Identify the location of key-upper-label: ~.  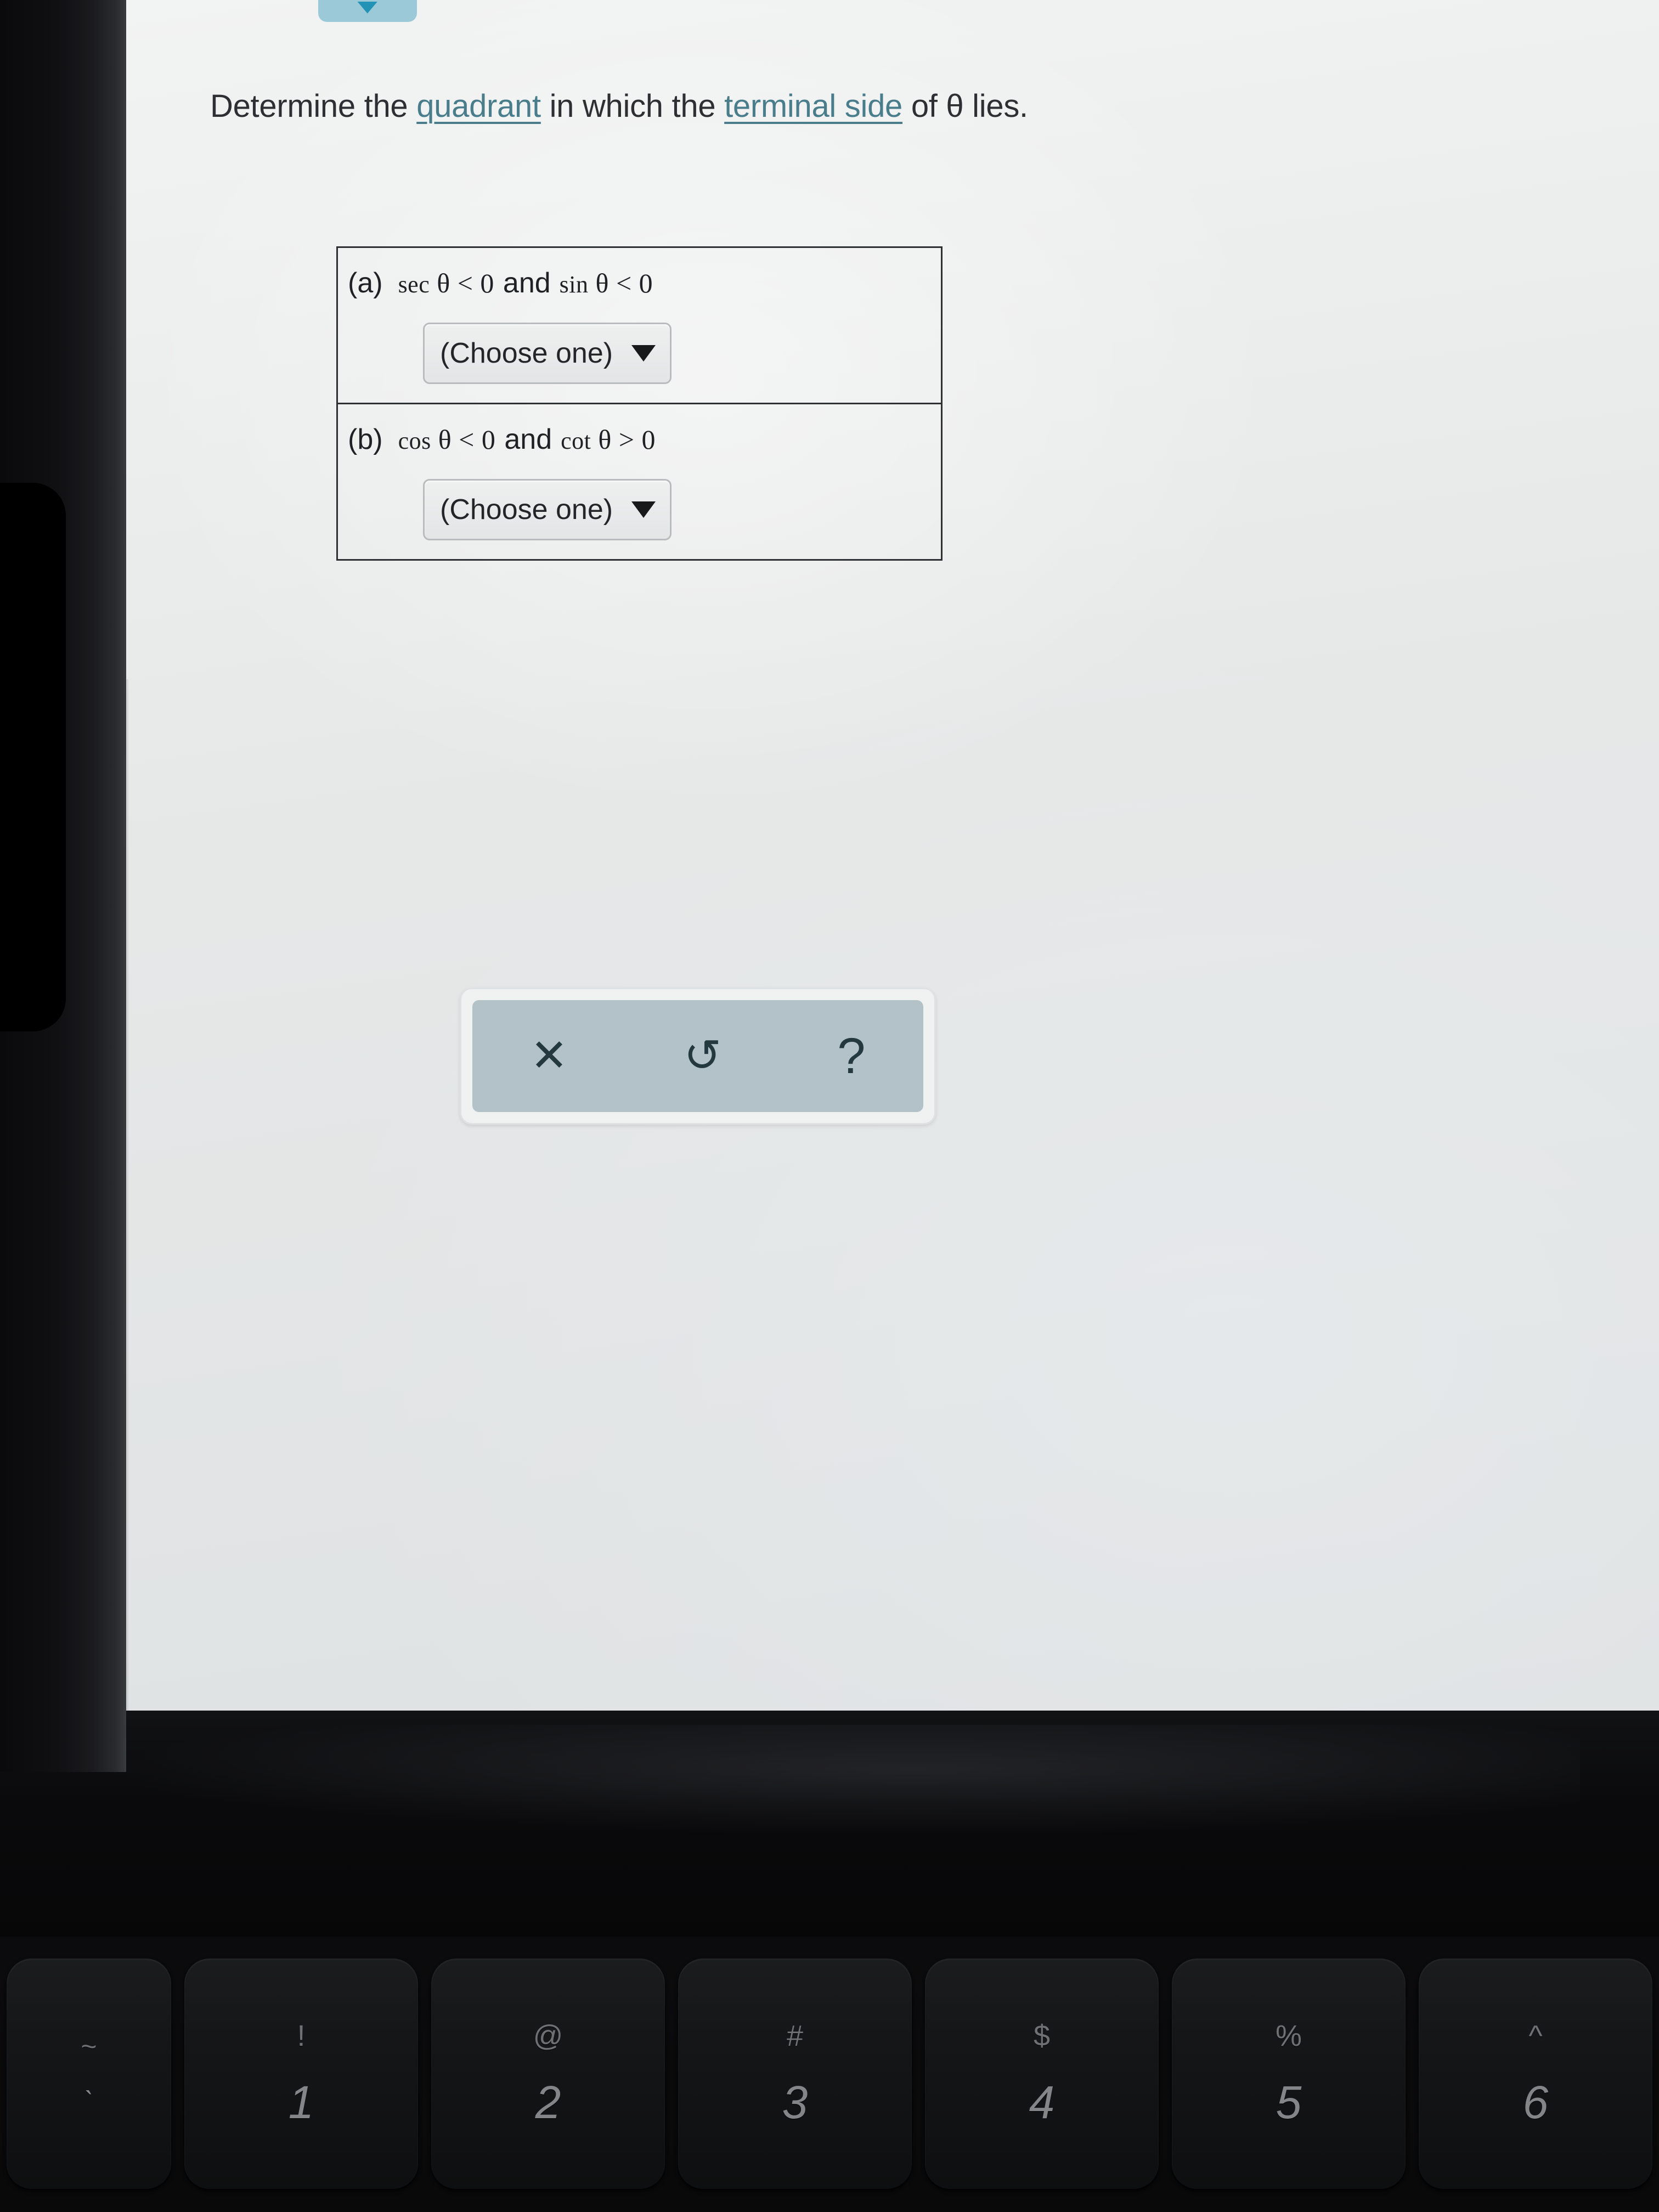
(89, 2046).